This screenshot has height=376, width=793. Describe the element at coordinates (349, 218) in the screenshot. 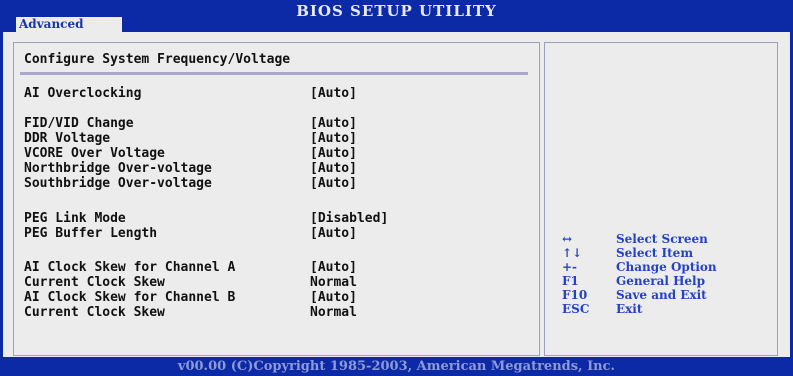

I see `setting-value: [Disabled]` at that location.